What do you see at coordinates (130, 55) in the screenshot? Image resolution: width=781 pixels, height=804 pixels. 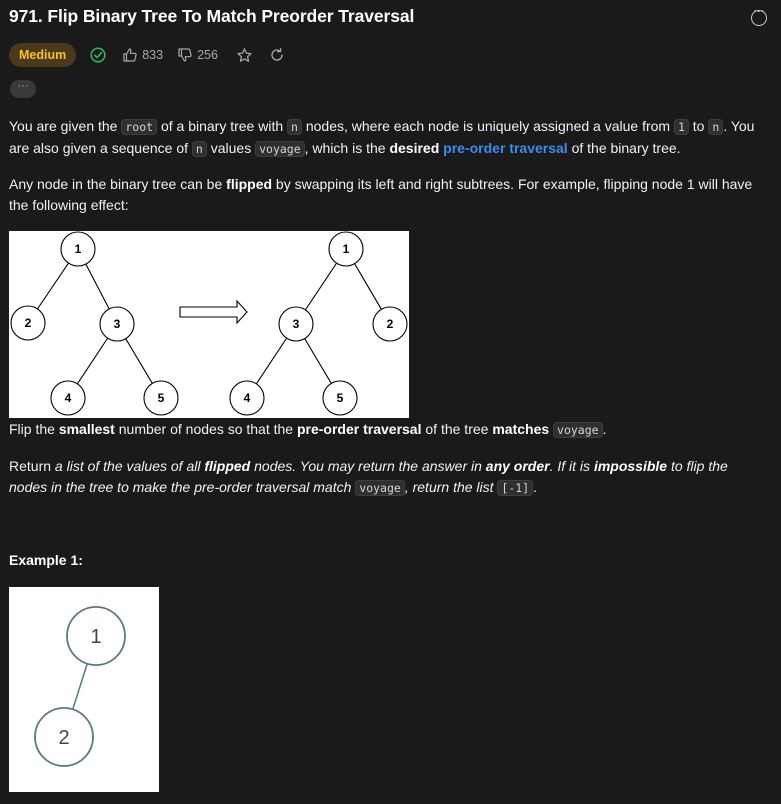 I see `thumbs-up-icon` at bounding box center [130, 55].